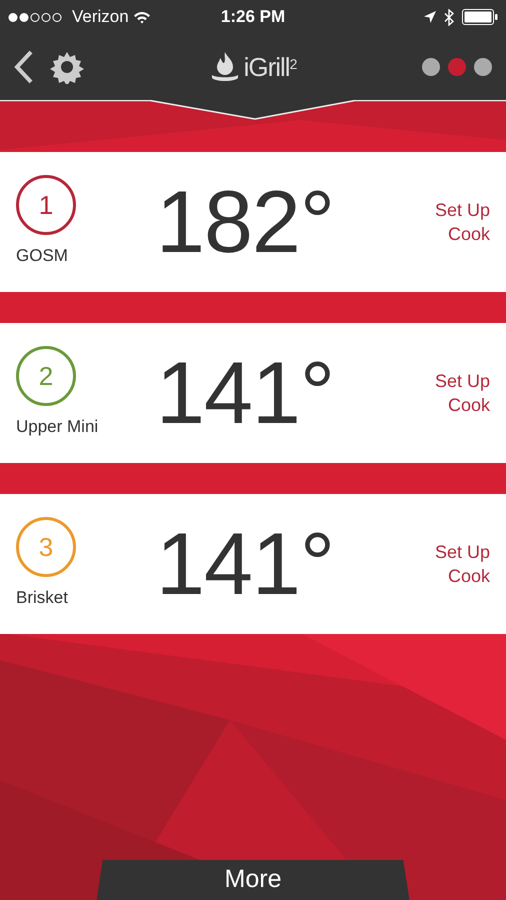 The height and width of the screenshot is (900, 506). I want to click on probe-number: 3, so click(46, 547).